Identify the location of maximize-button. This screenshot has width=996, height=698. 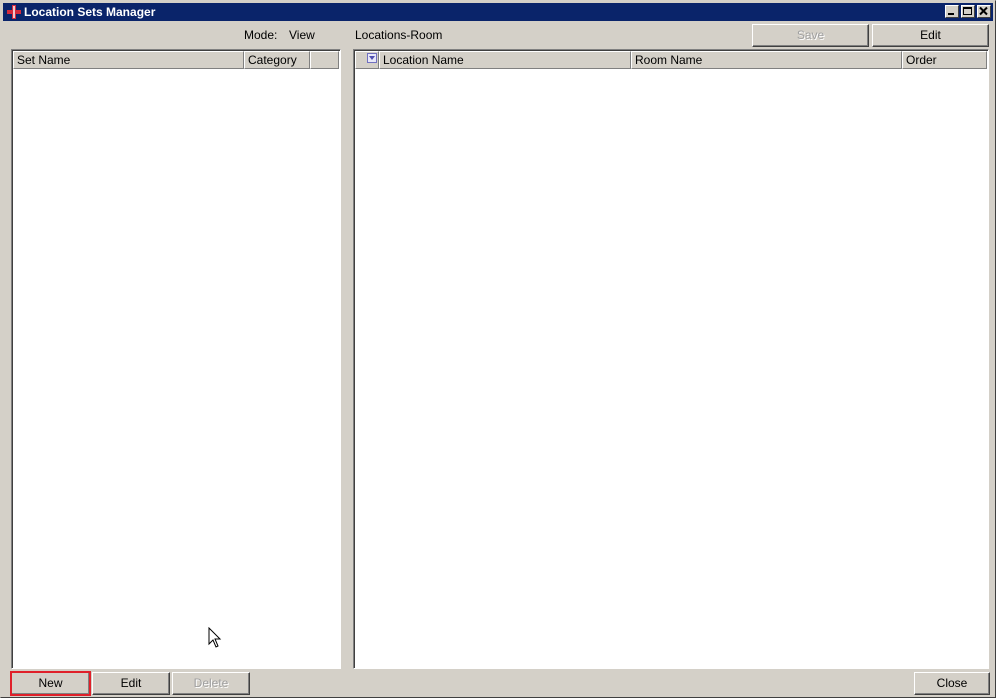
(968, 11).